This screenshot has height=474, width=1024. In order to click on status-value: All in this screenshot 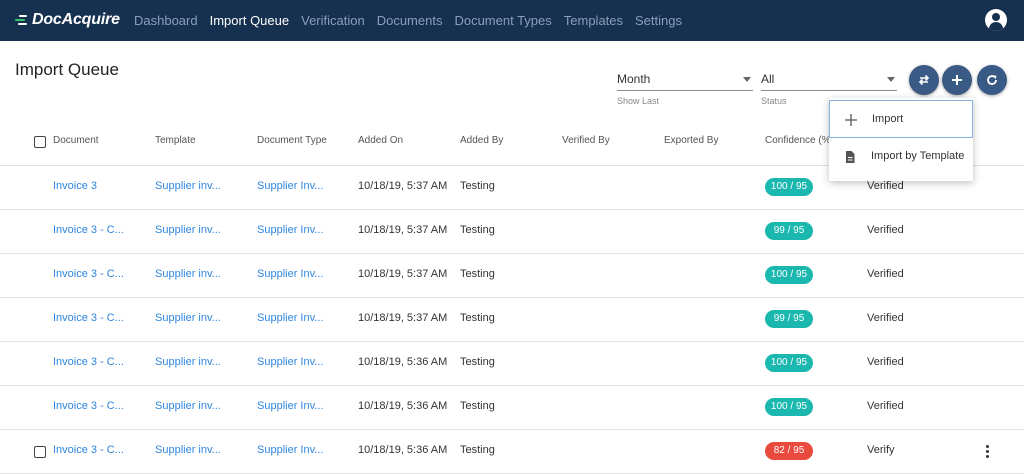, I will do `click(768, 79)`.